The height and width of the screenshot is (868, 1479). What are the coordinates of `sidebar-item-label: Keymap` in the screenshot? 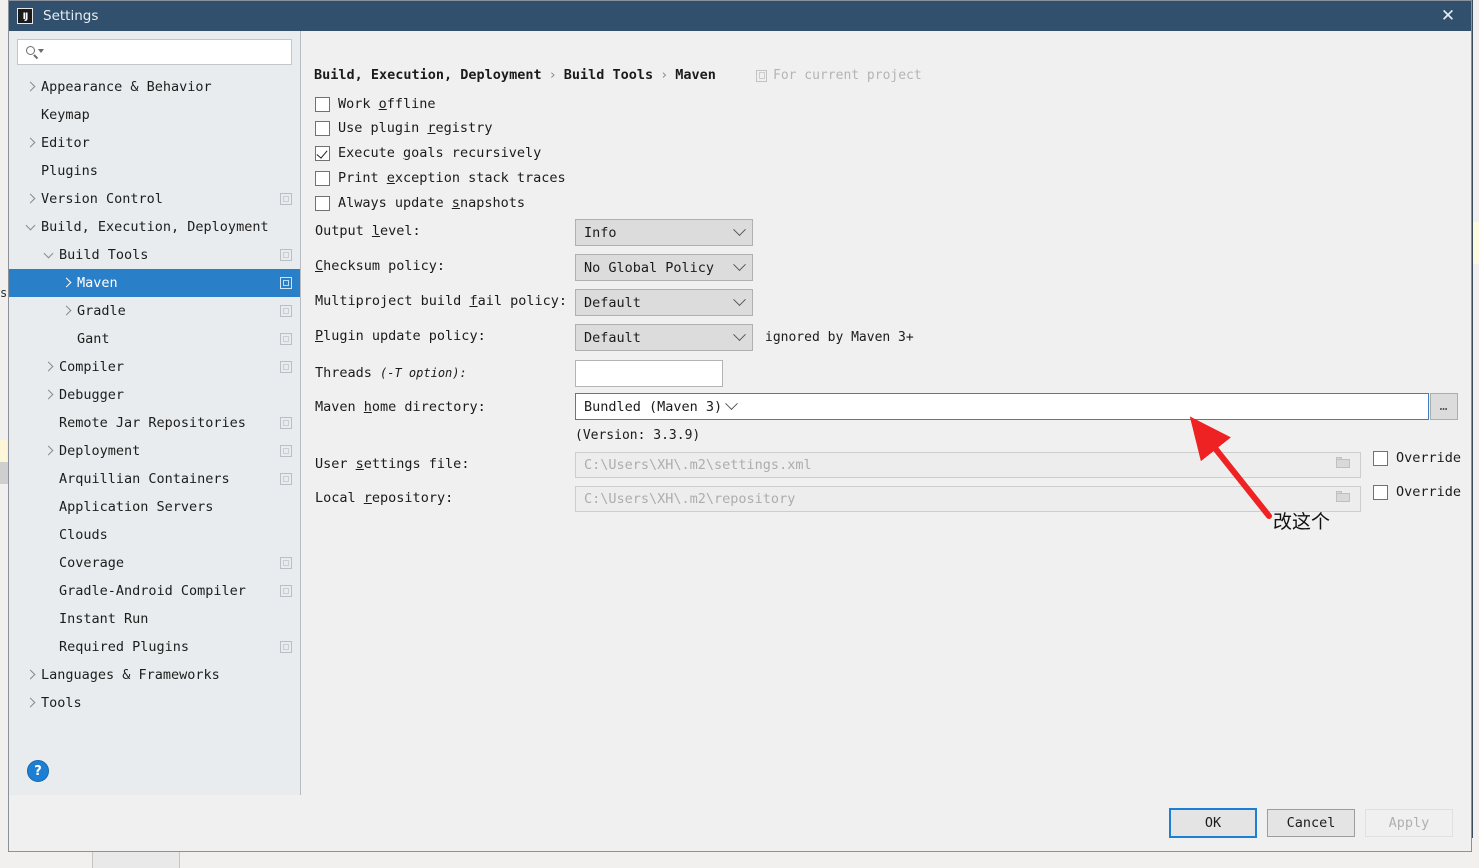 It's located at (65, 115).